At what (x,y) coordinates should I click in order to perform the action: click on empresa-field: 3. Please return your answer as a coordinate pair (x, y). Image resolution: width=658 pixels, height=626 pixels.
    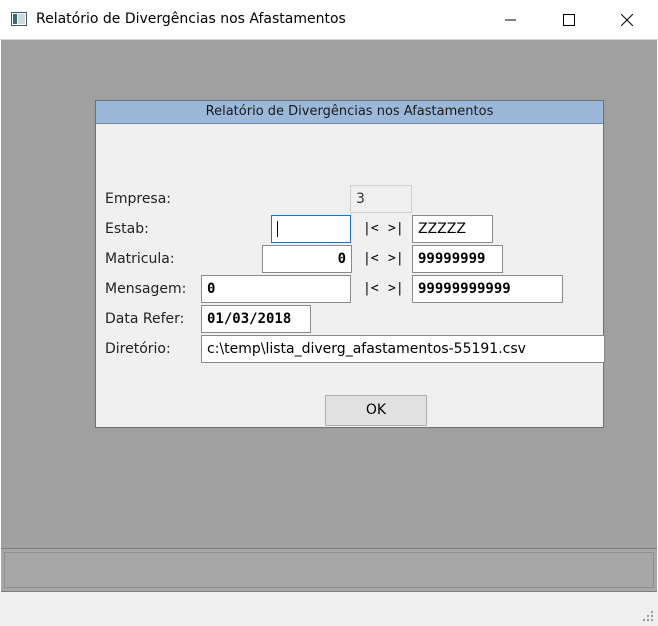
    Looking at the image, I should click on (381, 199).